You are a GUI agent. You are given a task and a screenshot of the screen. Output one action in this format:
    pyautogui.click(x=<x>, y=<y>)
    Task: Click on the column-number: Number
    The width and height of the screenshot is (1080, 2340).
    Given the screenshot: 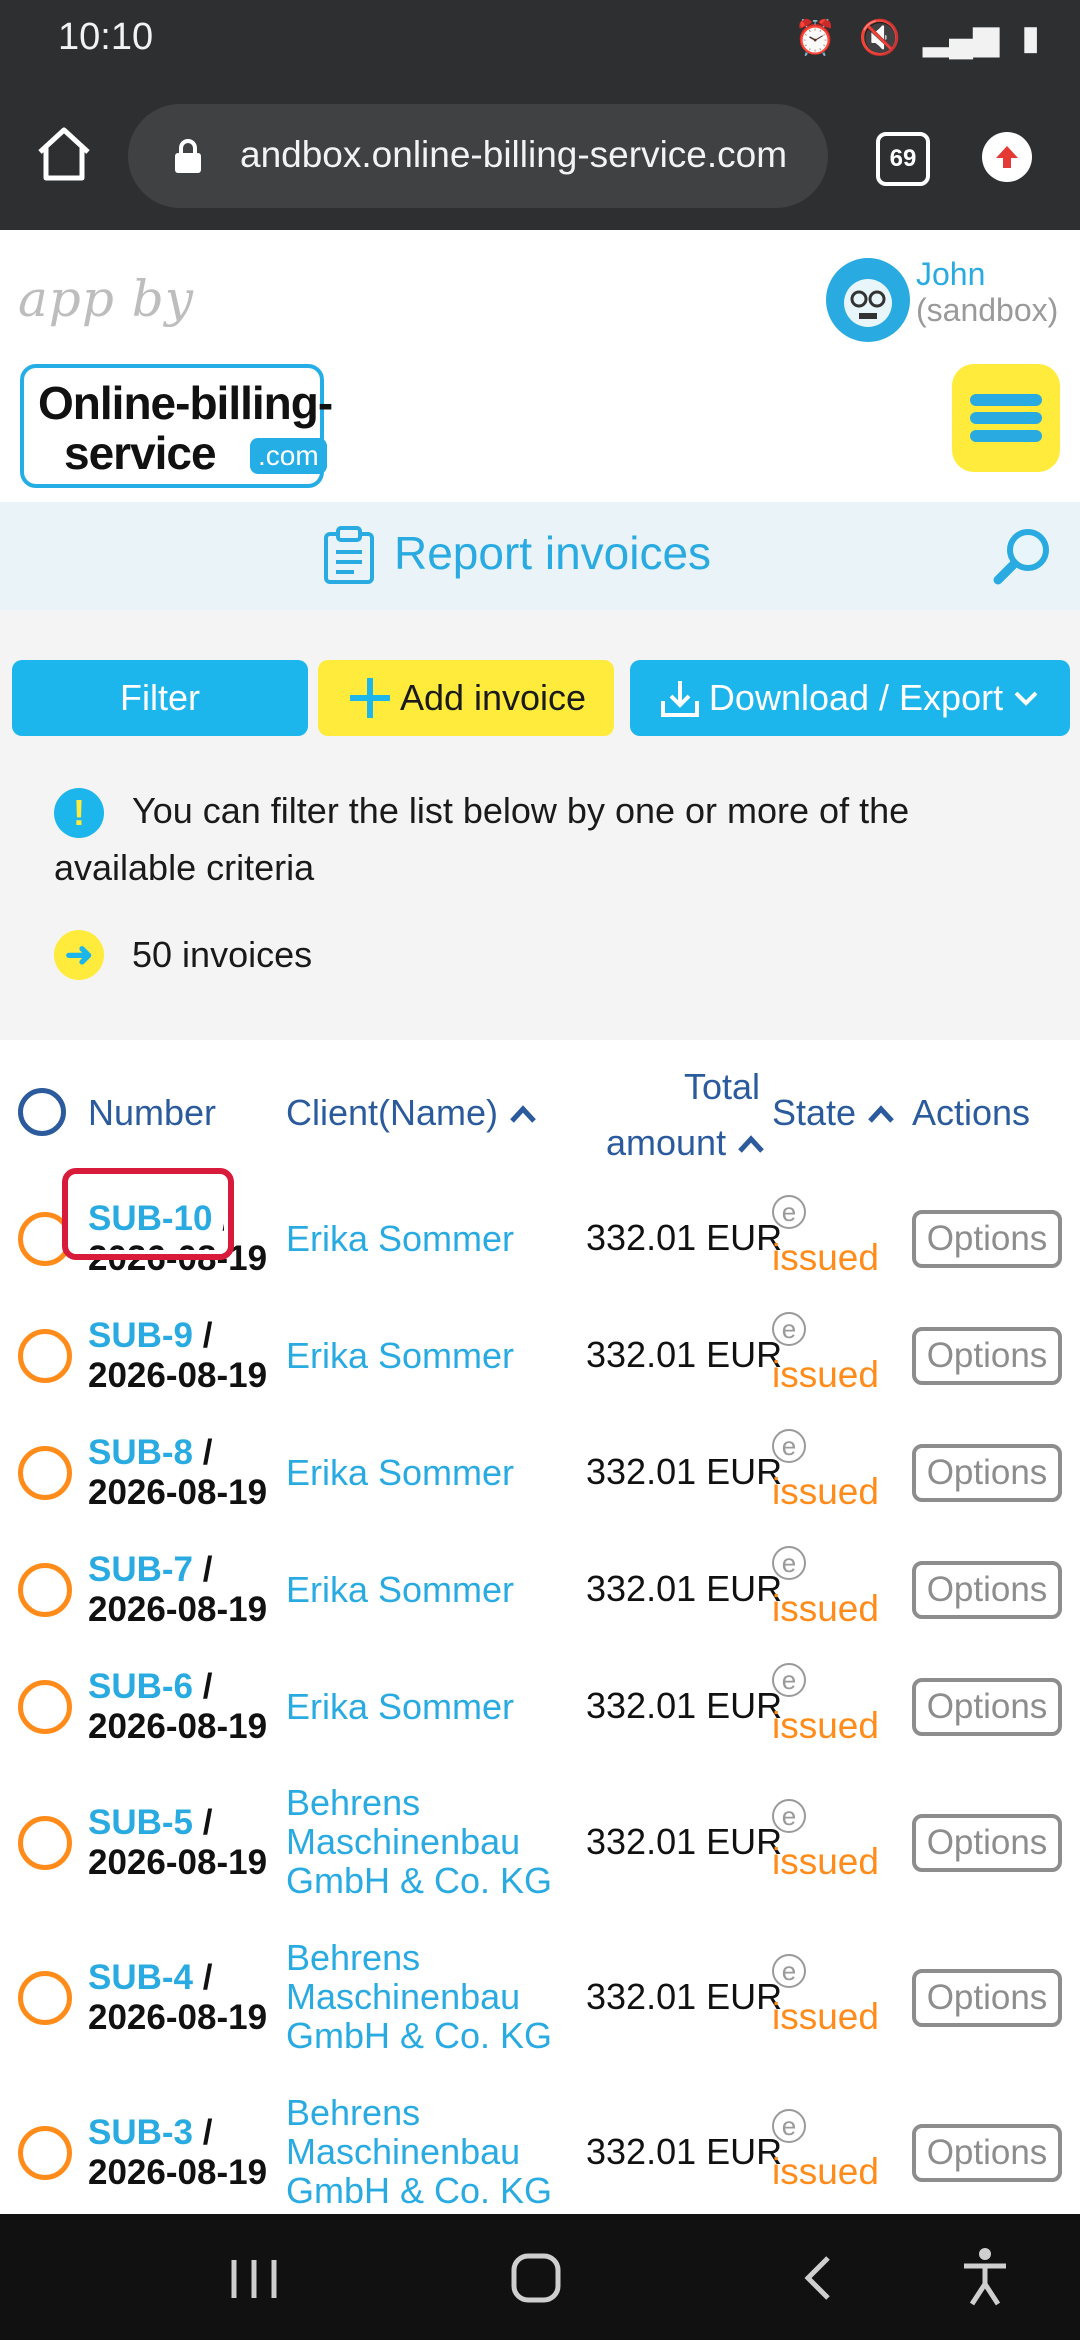 What is the action you would take?
    pyautogui.click(x=152, y=1113)
    